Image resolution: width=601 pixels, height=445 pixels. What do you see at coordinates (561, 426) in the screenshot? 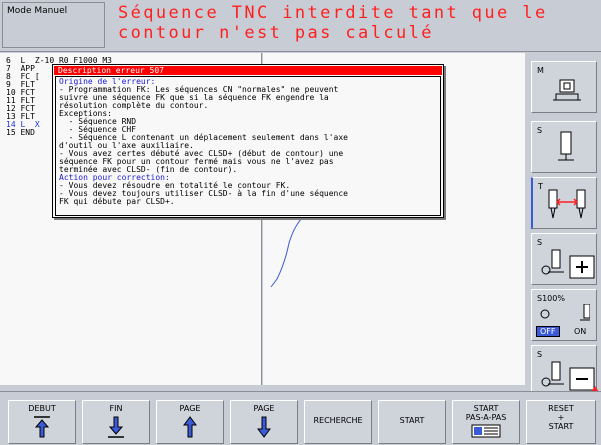
I see `softkey-reset-label-3: START` at bounding box center [561, 426].